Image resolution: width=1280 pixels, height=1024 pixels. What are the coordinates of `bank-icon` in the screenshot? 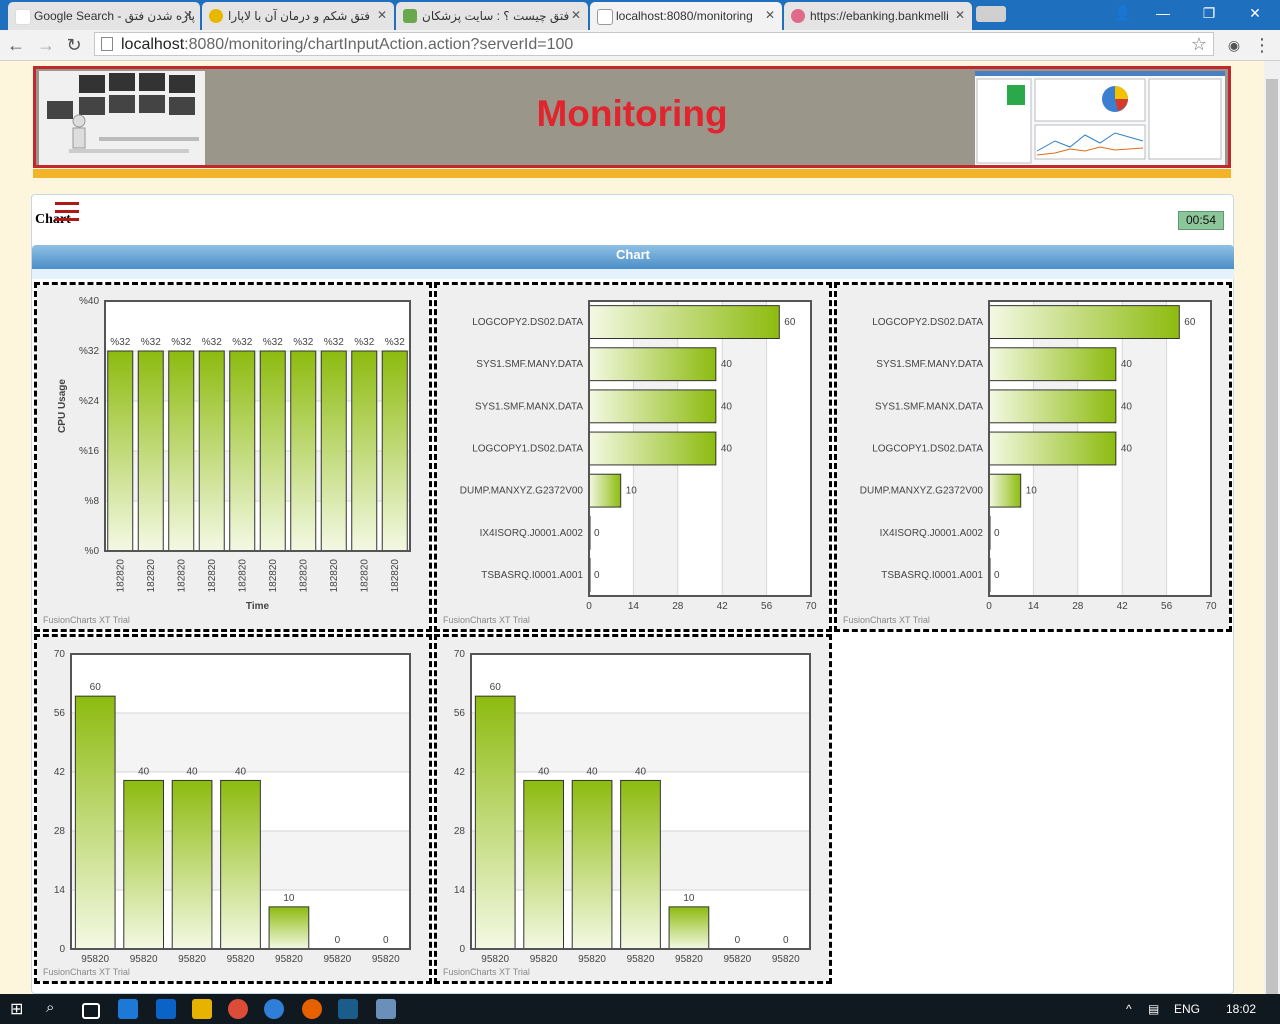 It's located at (798, 16).